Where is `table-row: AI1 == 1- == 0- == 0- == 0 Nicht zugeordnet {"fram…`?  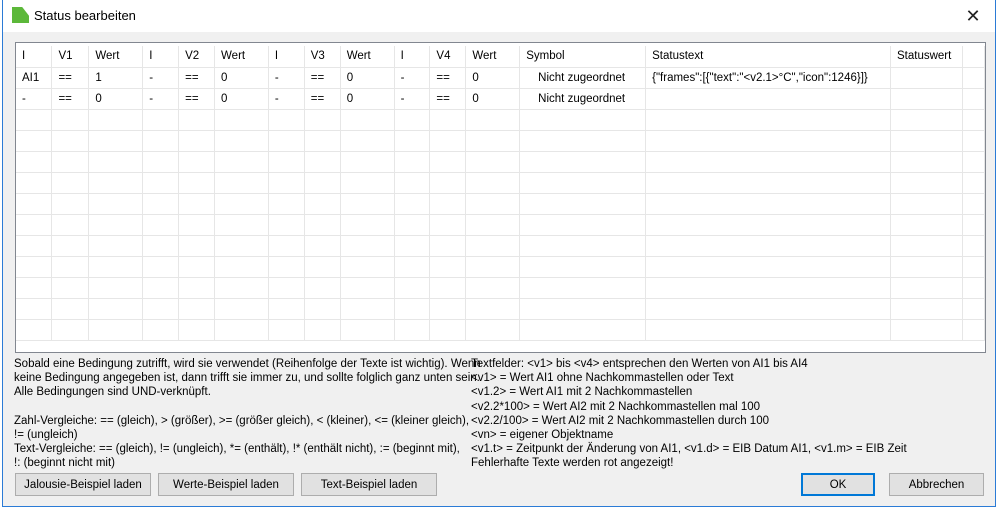
table-row: AI1 == 1- == 0- == 0- == 0 Nicht zugeordnet {"fram… is located at coordinates (500, 78).